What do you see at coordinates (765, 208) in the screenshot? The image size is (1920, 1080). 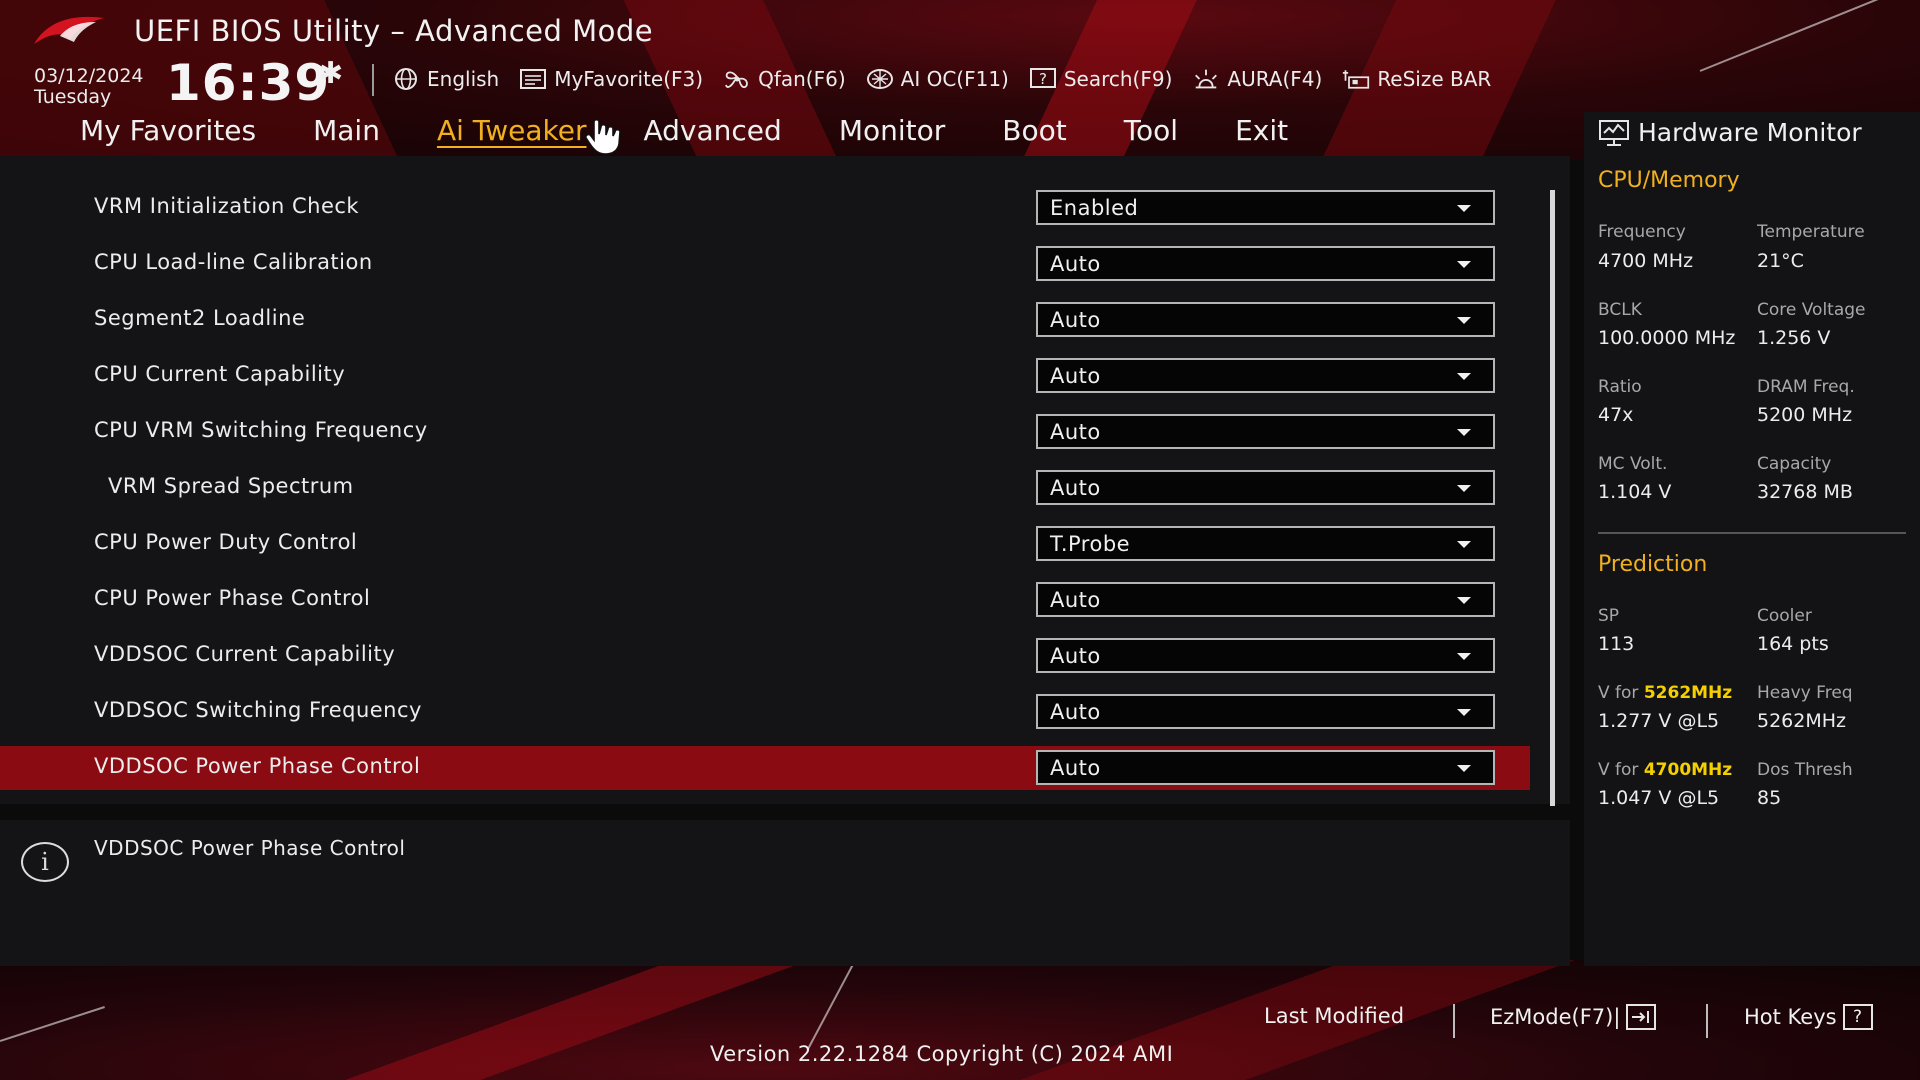 I see `setting-row: VRM Initialization Check Enabled` at bounding box center [765, 208].